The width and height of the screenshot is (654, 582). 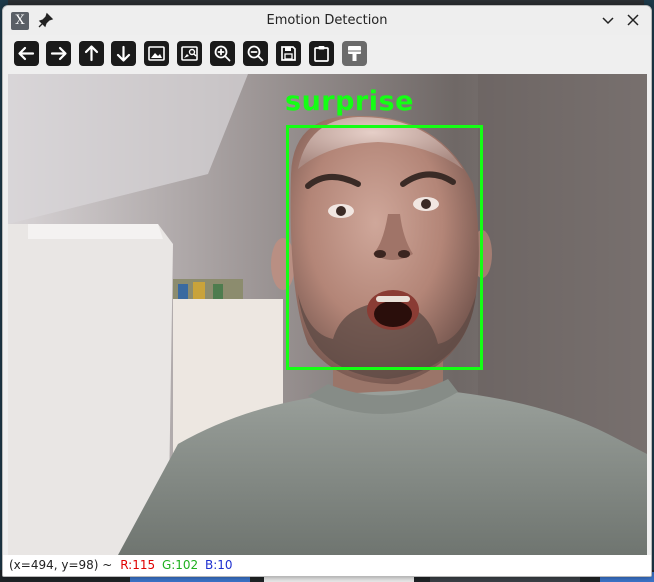 I want to click on zoom-out-button, so click(x=255, y=53).